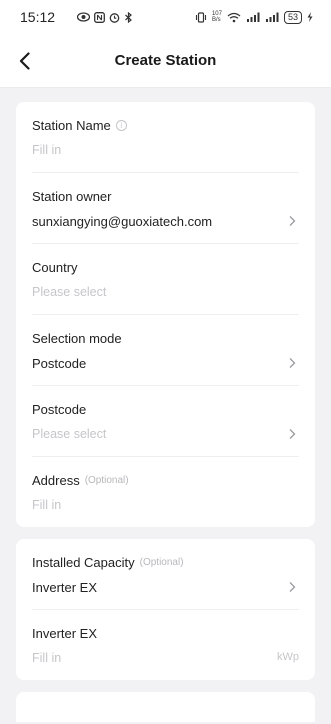  Describe the element at coordinates (165, 17) in the screenshot. I see `status-bar: 15:12 107 B/s 53` at that location.